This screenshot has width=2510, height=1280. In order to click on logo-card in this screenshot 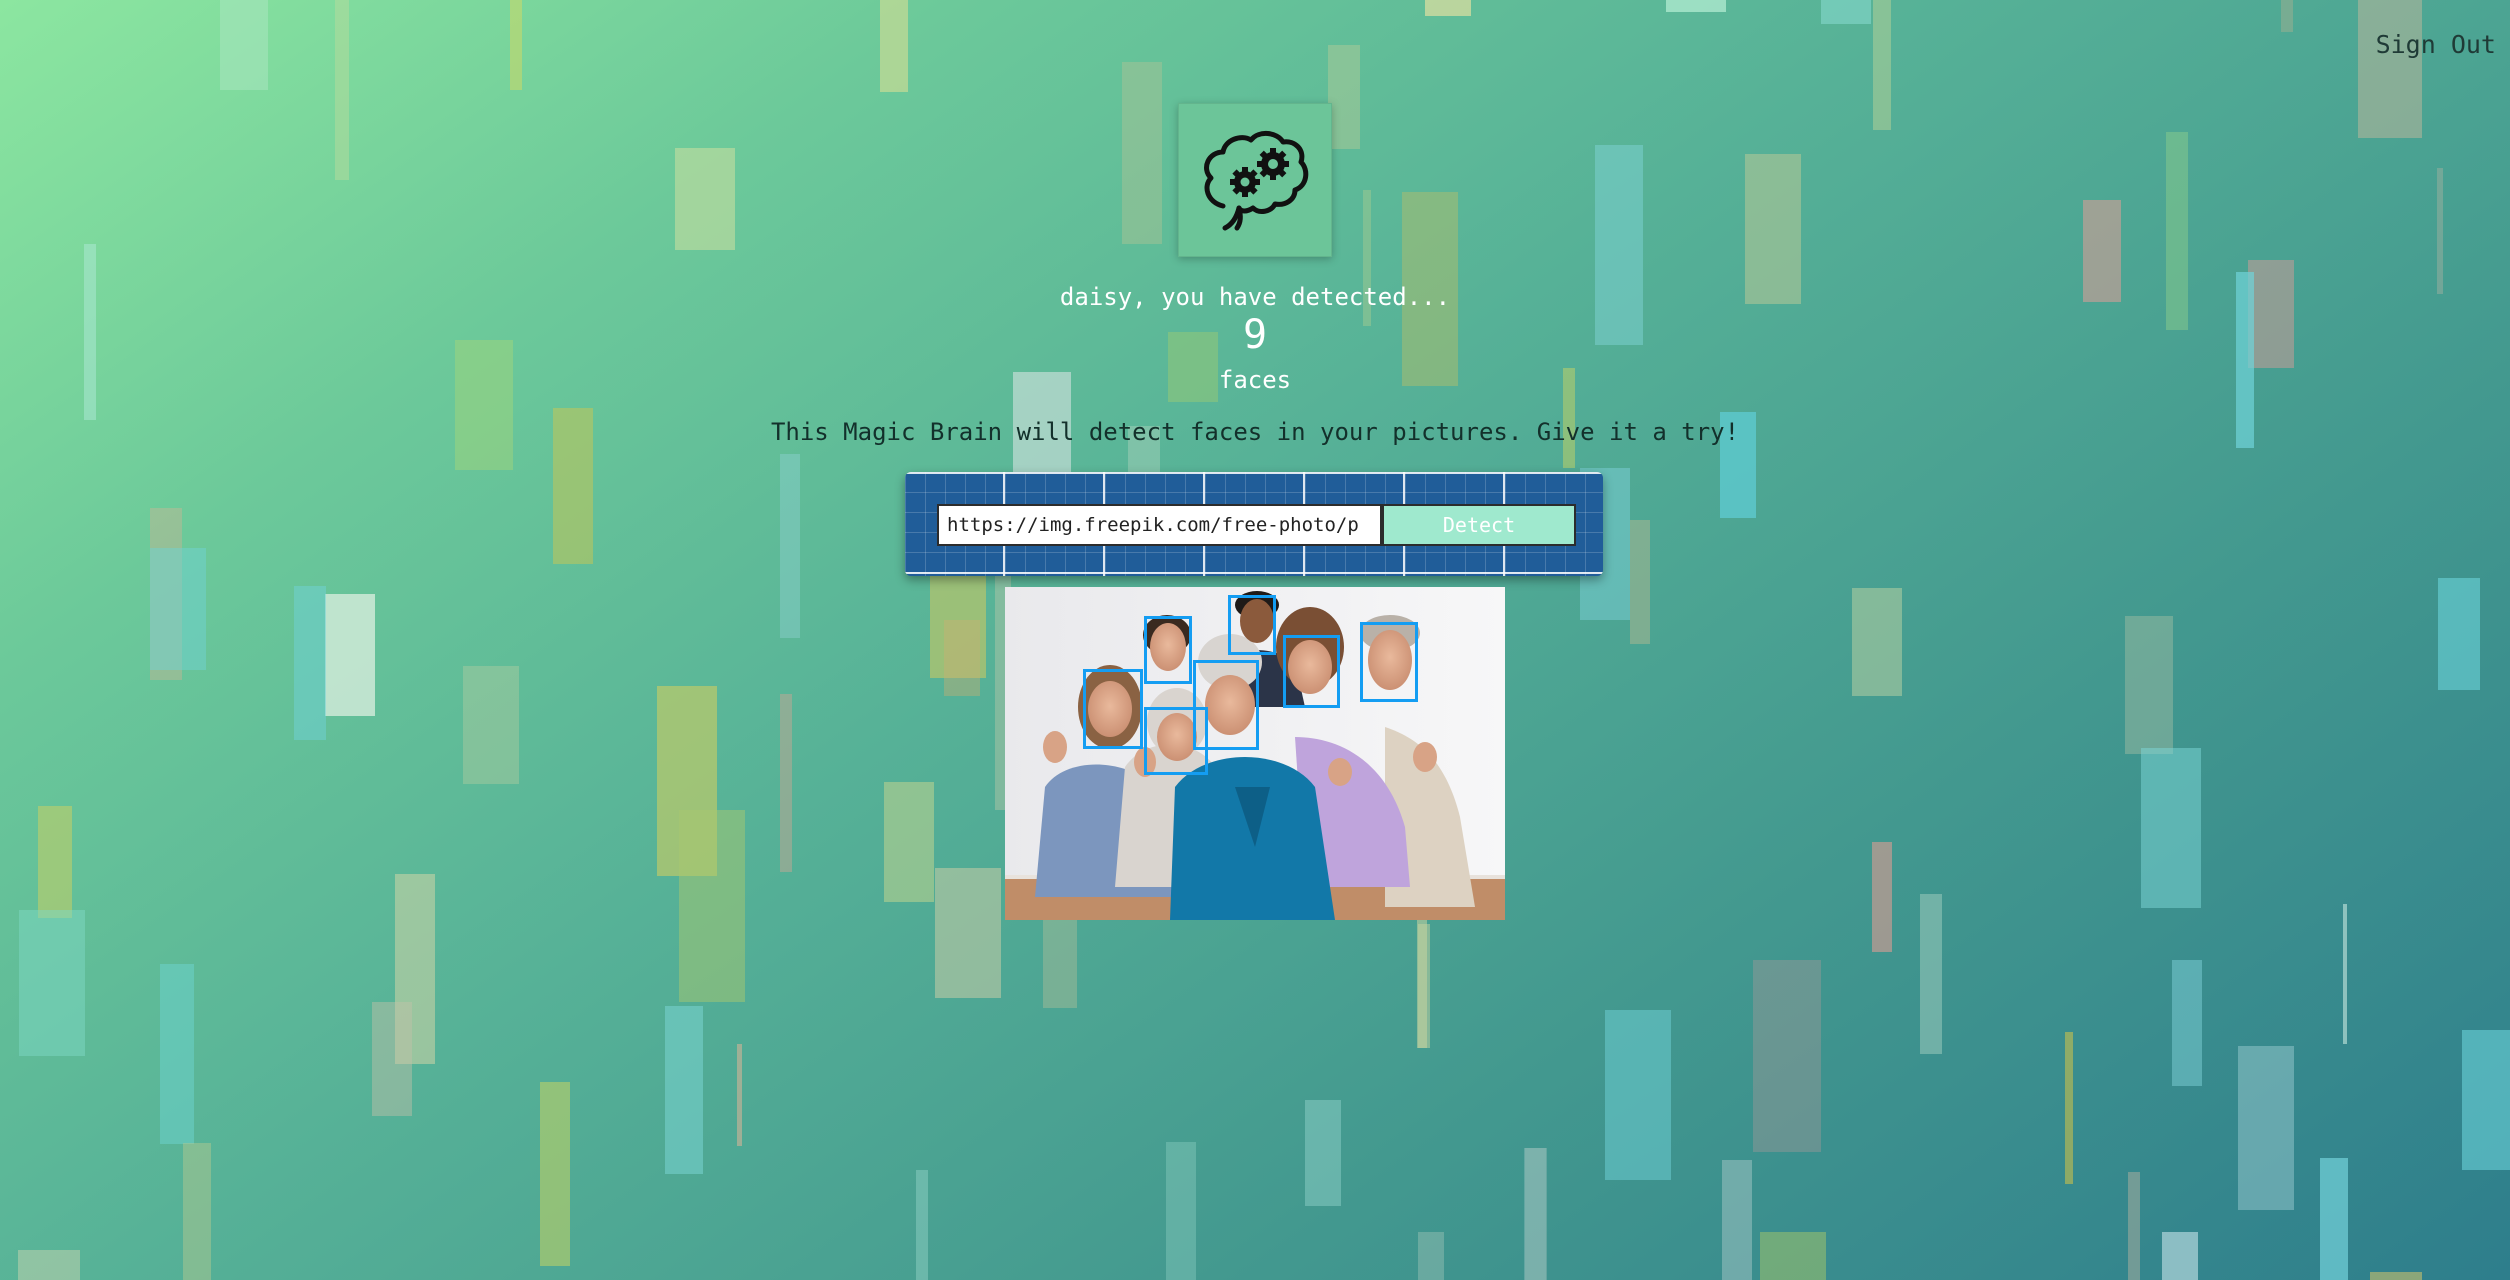, I will do `click(1255, 180)`.